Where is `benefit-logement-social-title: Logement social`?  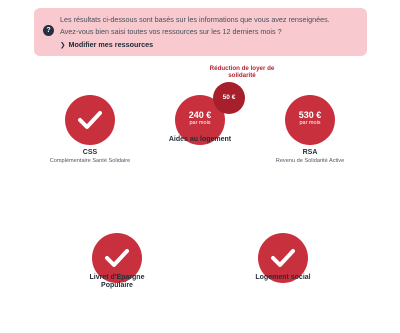 benefit-logement-social-title: Logement social is located at coordinates (283, 277).